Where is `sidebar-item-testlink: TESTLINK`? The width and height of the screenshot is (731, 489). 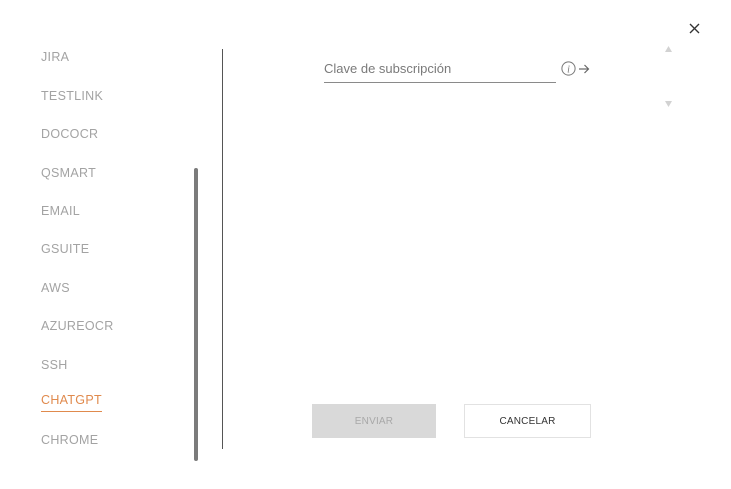 sidebar-item-testlink: TESTLINK is located at coordinates (72, 100).